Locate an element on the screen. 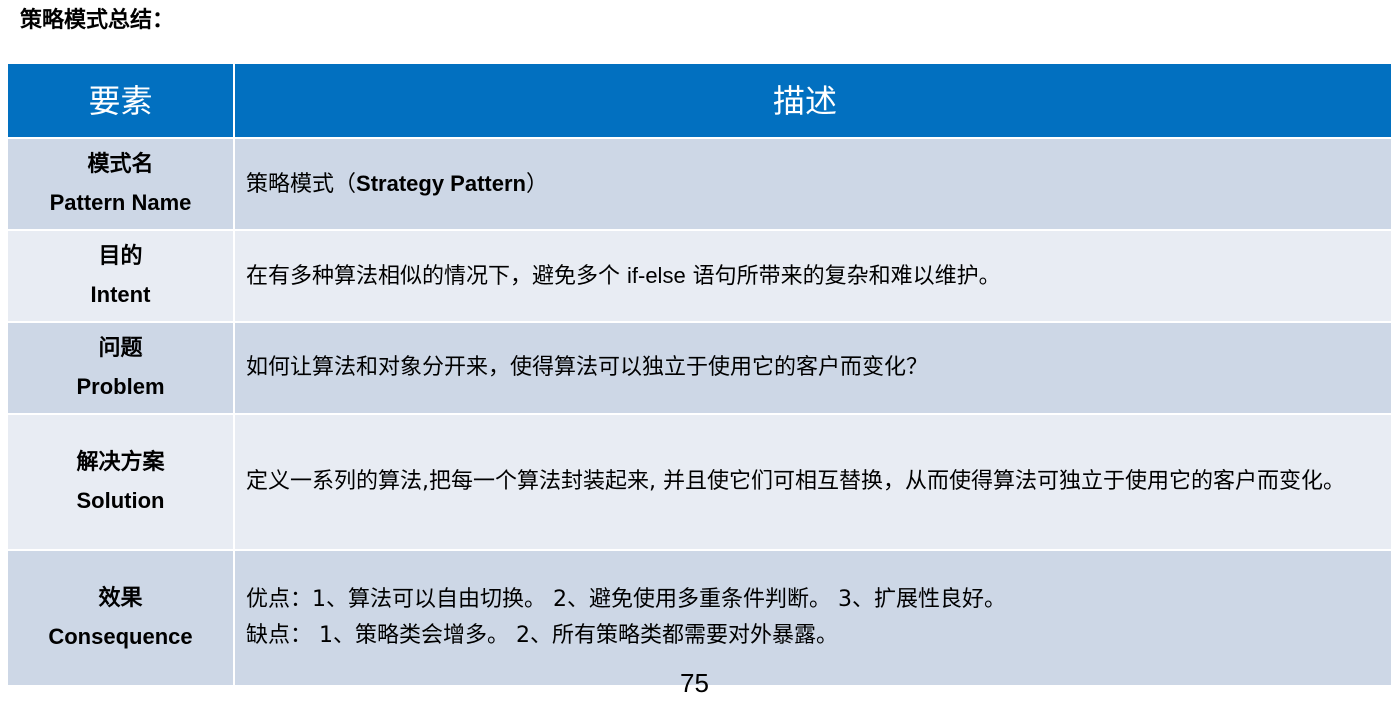 This screenshot has width=1397, height=706. header-description-cell: 描述 is located at coordinates (813, 100).